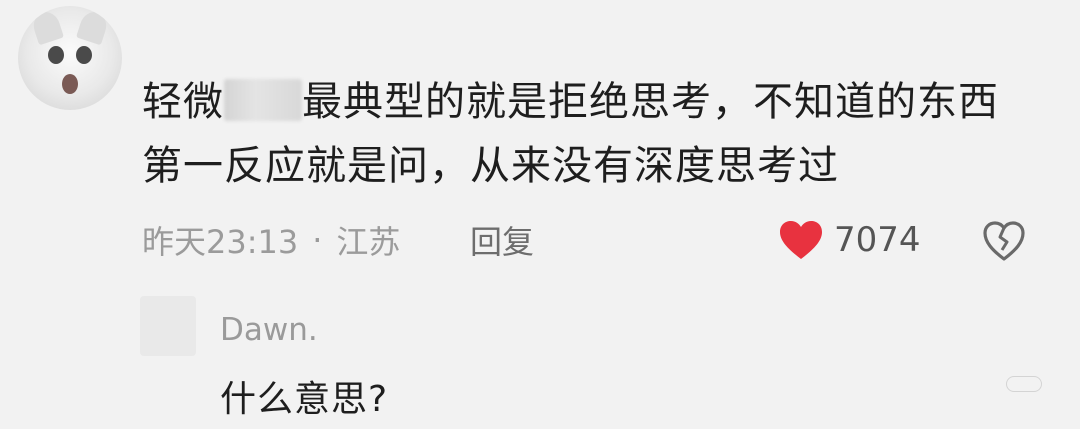  I want to click on reply-user-avatar, so click(168, 326).